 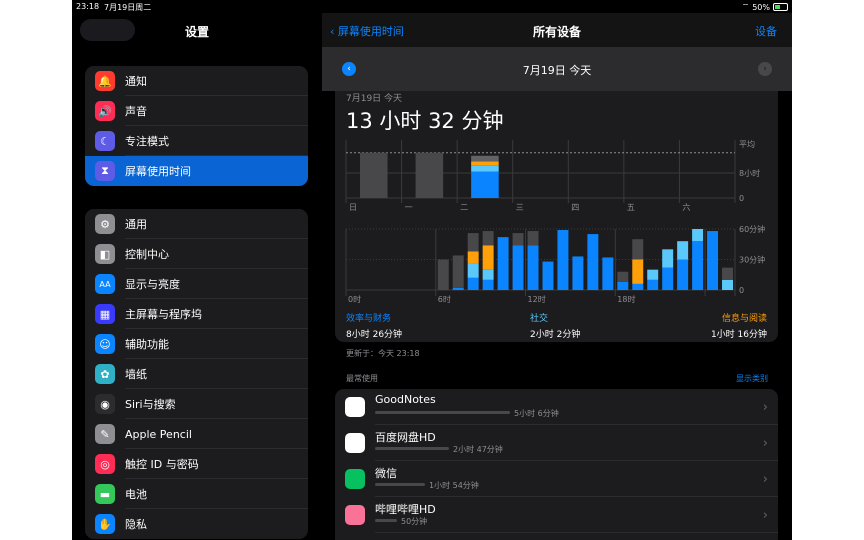 I want to click on hour-tick-label: 6时, so click(x=444, y=299).